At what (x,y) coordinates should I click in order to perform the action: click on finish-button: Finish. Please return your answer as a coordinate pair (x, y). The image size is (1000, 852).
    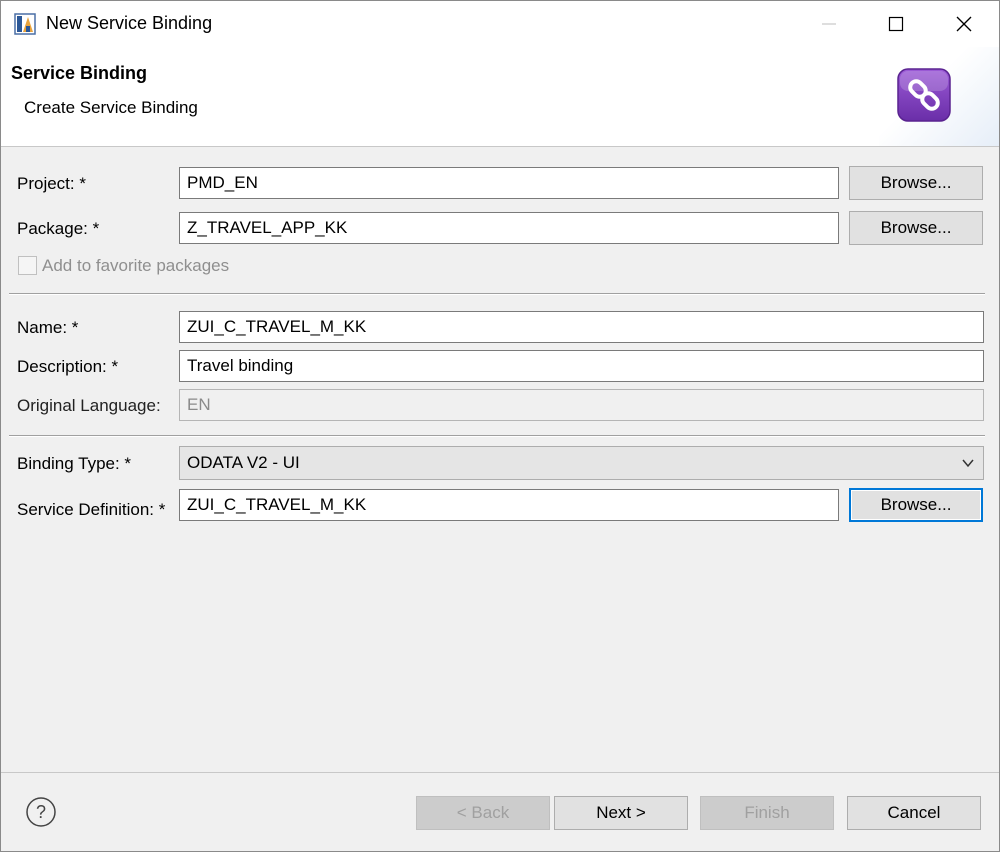
    Looking at the image, I should click on (767, 813).